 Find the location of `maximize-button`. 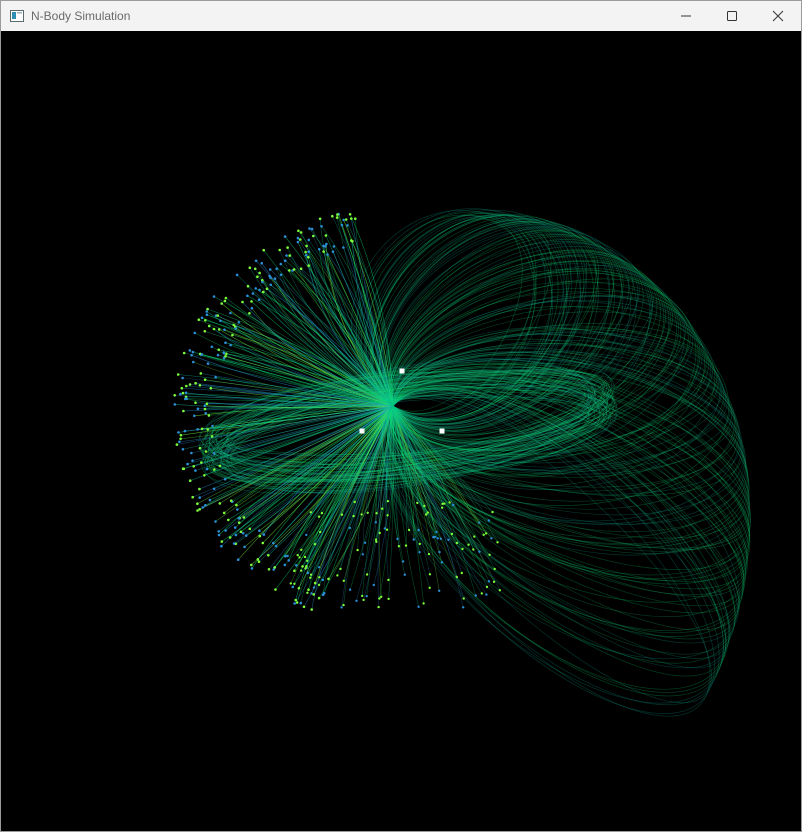

maximize-button is located at coordinates (732, 16).